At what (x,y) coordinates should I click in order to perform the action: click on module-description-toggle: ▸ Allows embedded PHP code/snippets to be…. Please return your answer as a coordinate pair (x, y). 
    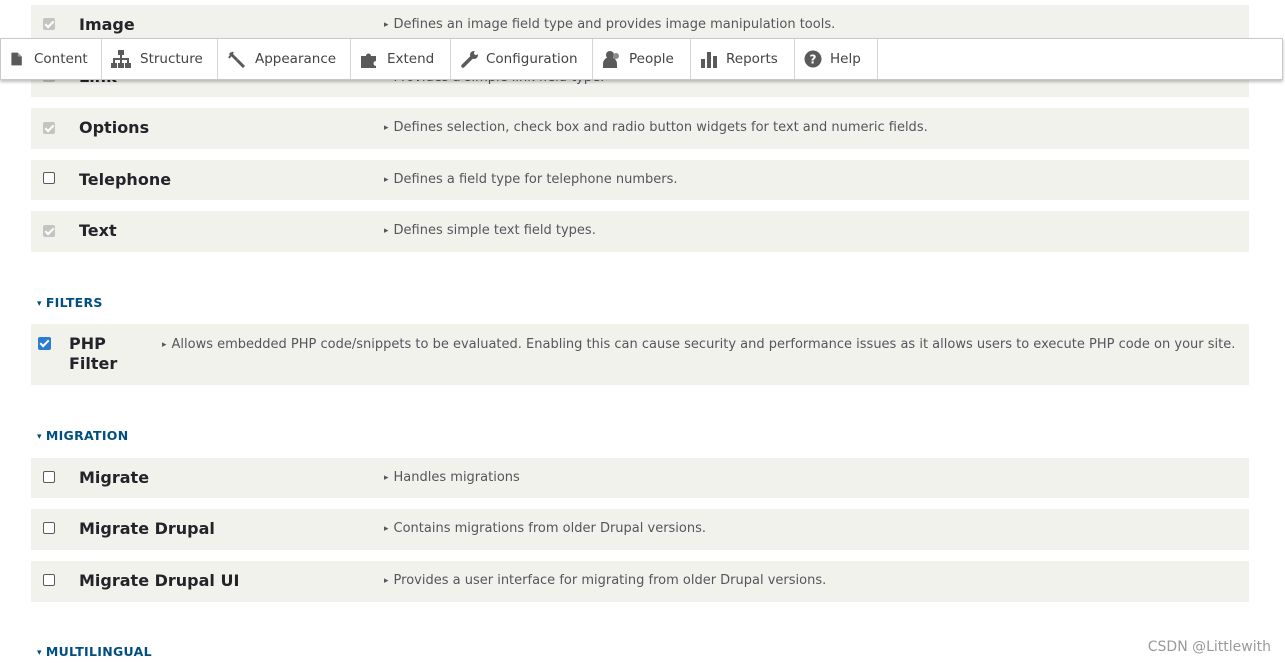
    Looking at the image, I should click on (698, 344).